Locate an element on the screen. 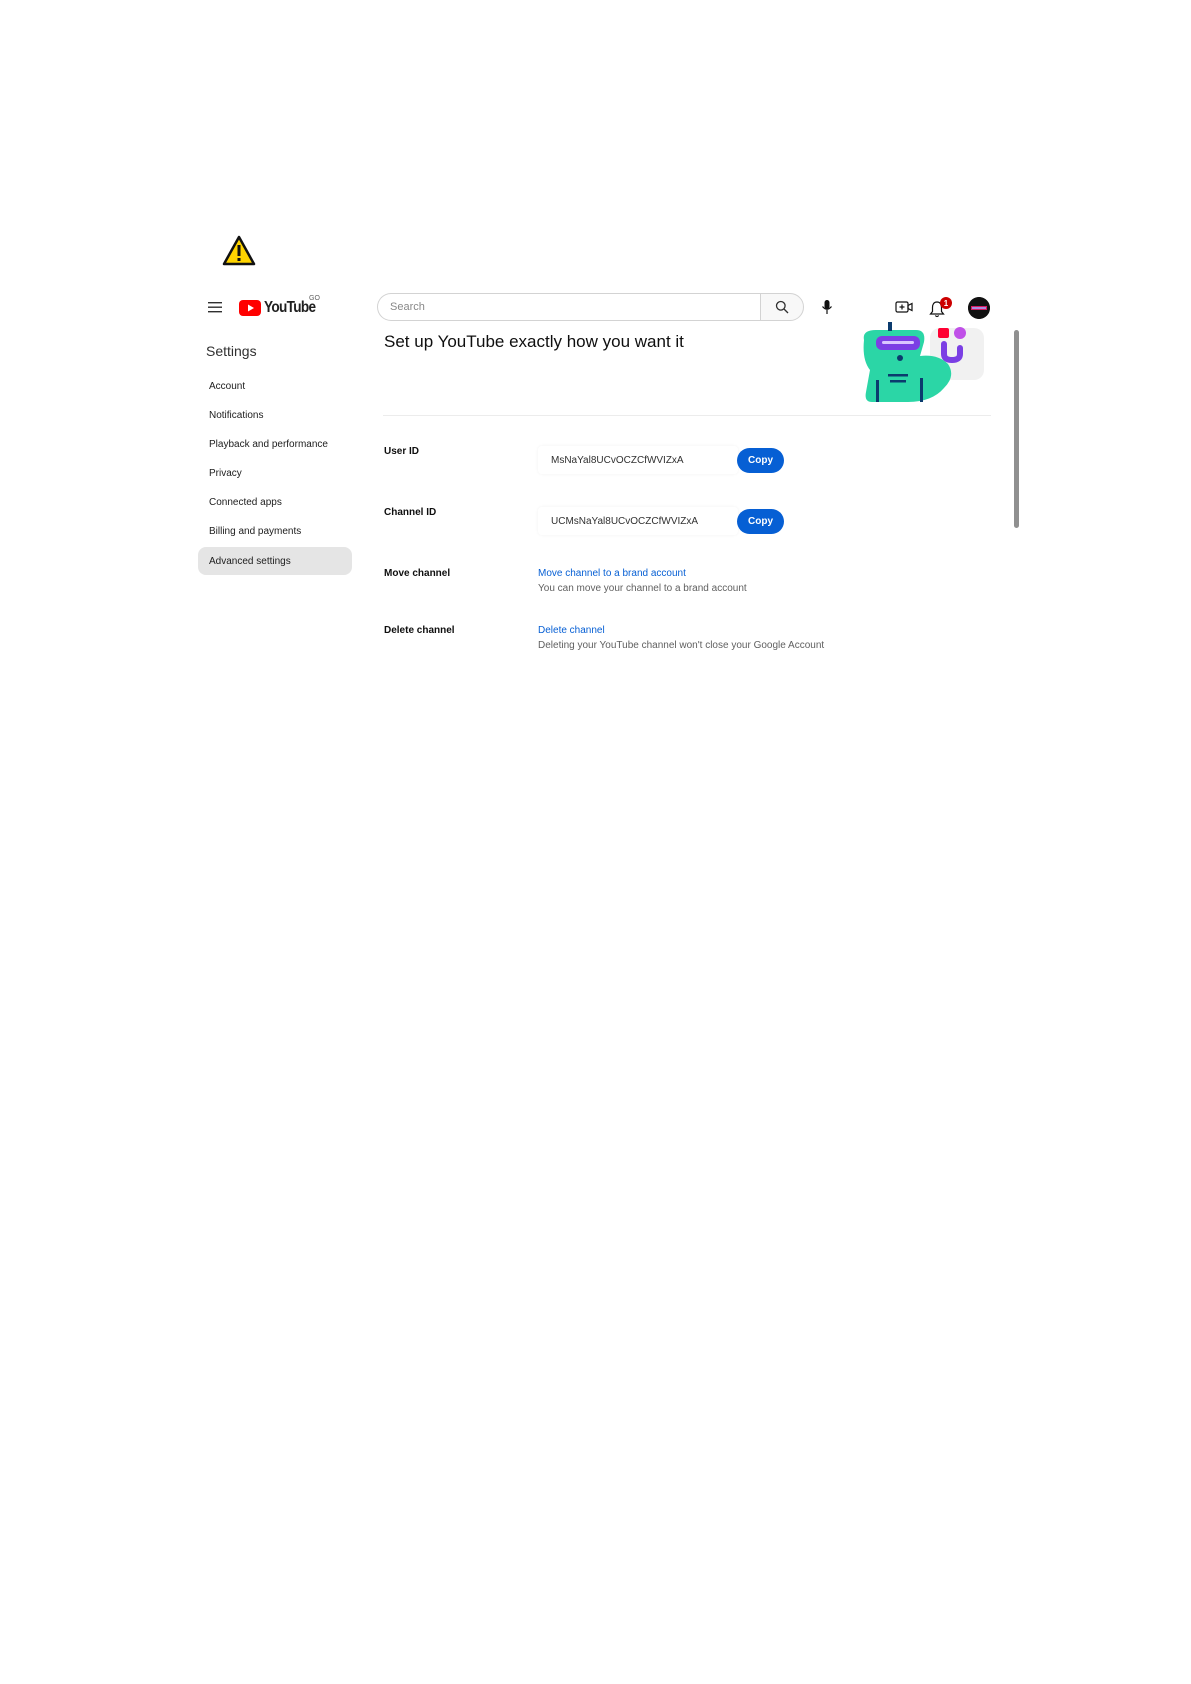 Image resolution: width=1191 pixels, height=1684 pixels. move-channel-link: Move channel to a brand account is located at coordinates (612, 573).